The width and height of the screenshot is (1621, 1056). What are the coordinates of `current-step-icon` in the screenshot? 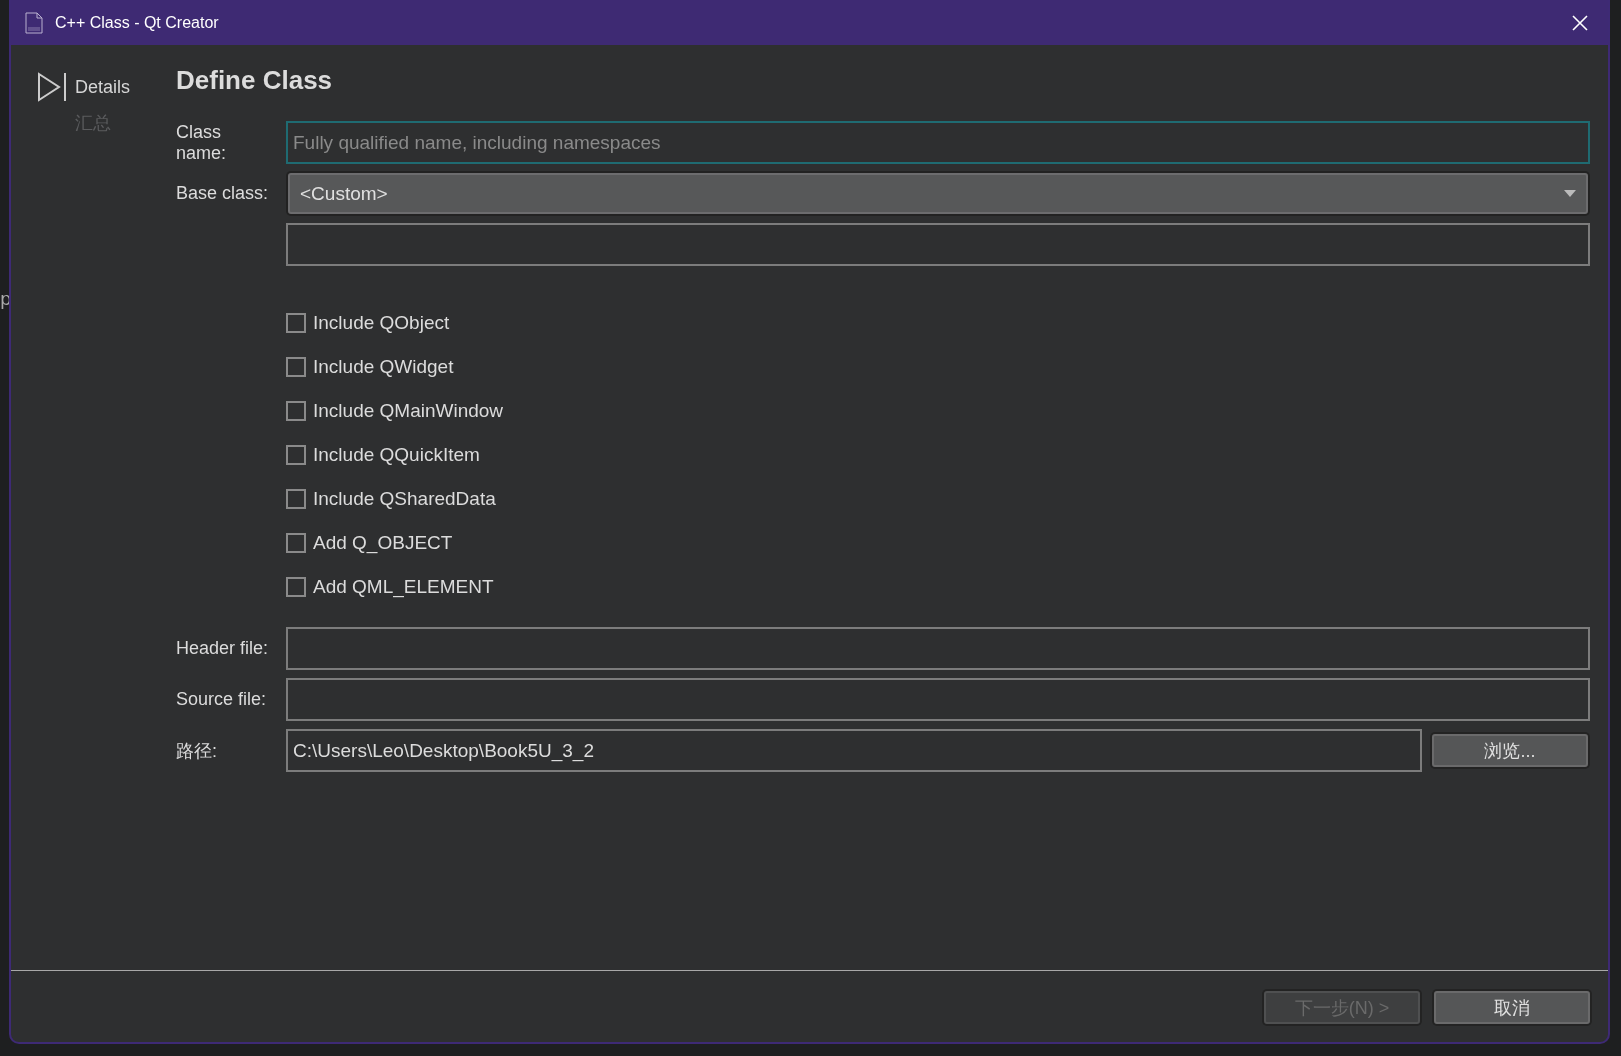 It's located at (52, 87).